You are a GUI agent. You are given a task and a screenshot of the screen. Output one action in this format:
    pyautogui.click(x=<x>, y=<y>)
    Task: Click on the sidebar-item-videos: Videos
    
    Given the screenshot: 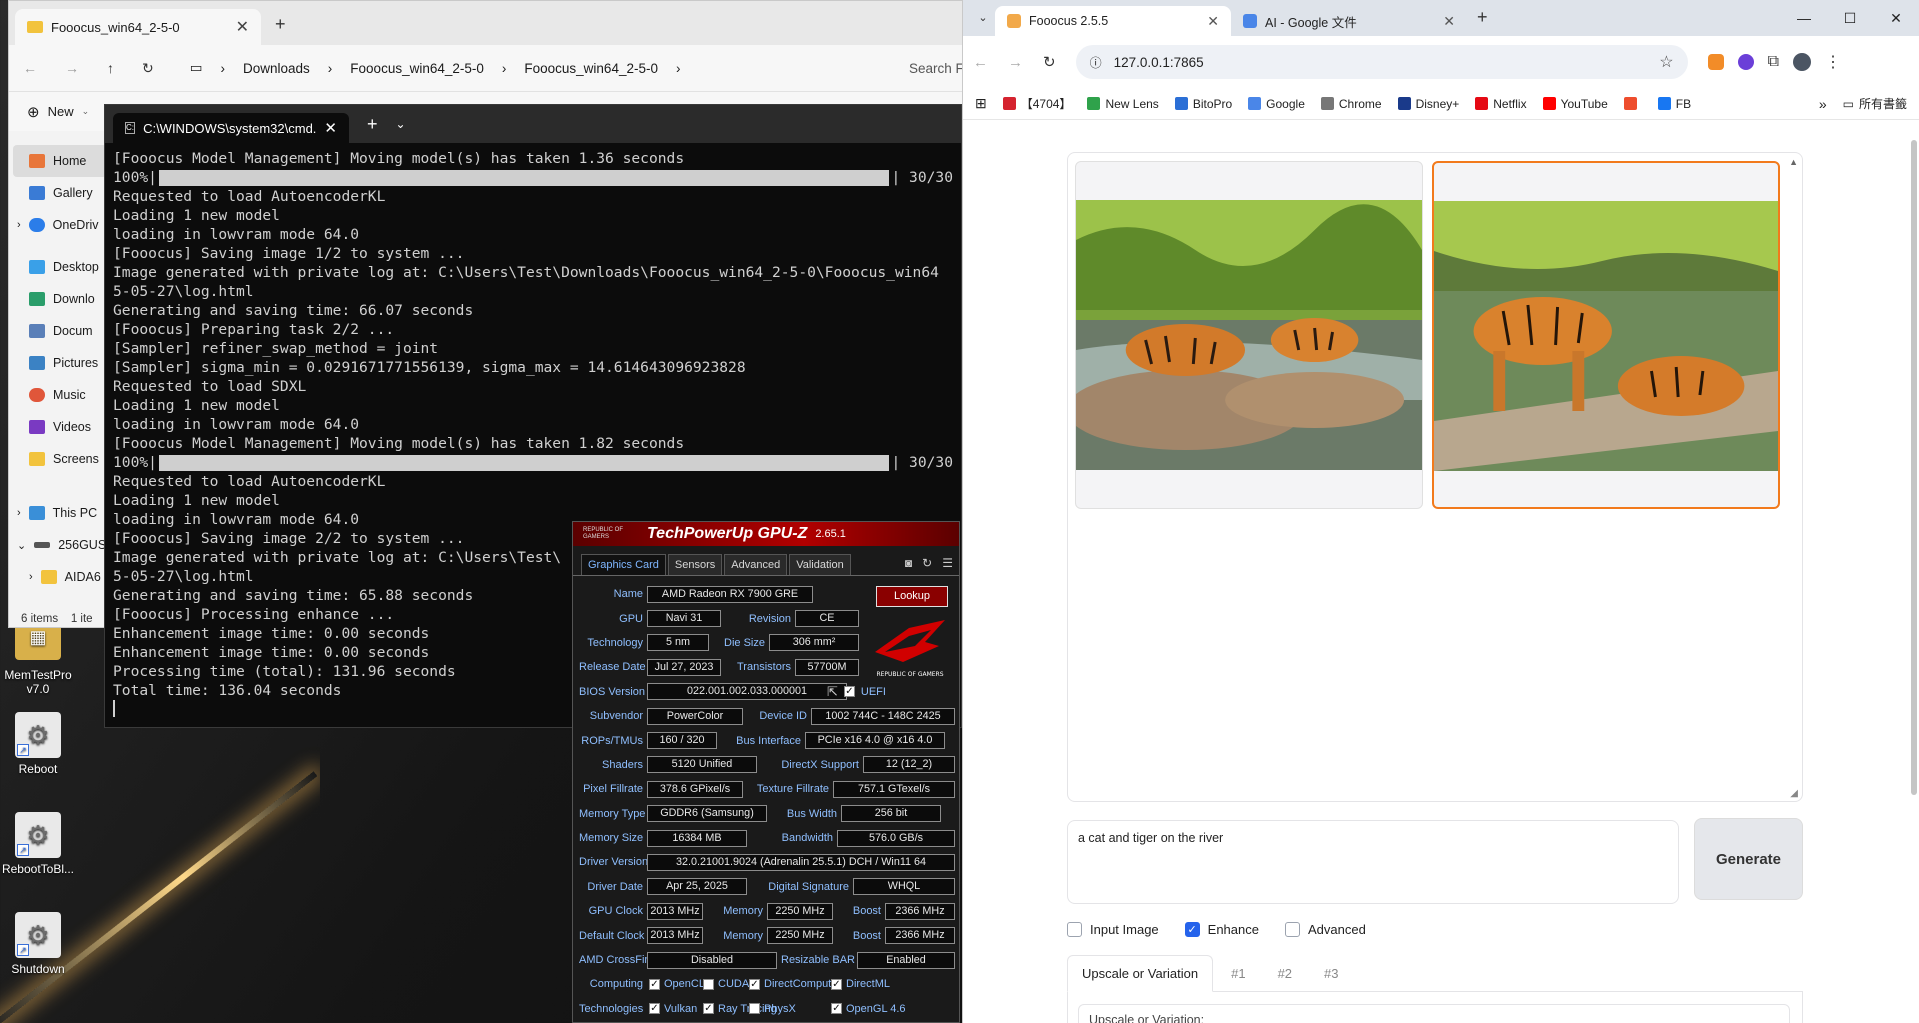 What is the action you would take?
    pyautogui.click(x=60, y=427)
    